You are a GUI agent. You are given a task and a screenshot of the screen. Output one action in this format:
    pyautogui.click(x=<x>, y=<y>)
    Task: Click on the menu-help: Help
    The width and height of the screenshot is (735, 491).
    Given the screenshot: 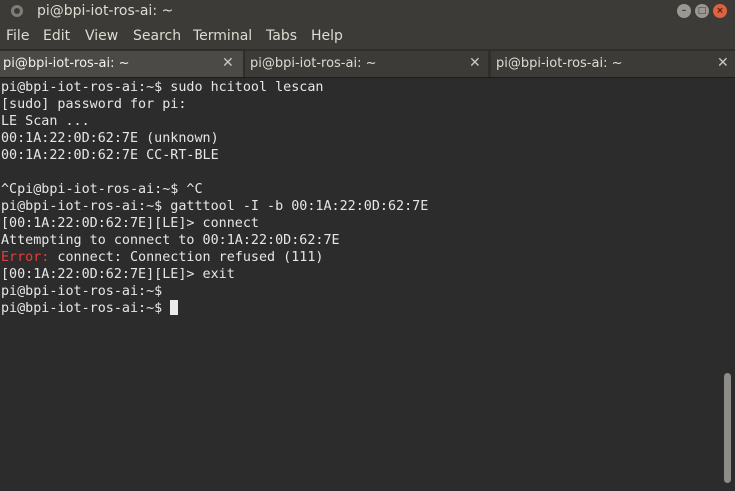 What is the action you would take?
    pyautogui.click(x=327, y=36)
    